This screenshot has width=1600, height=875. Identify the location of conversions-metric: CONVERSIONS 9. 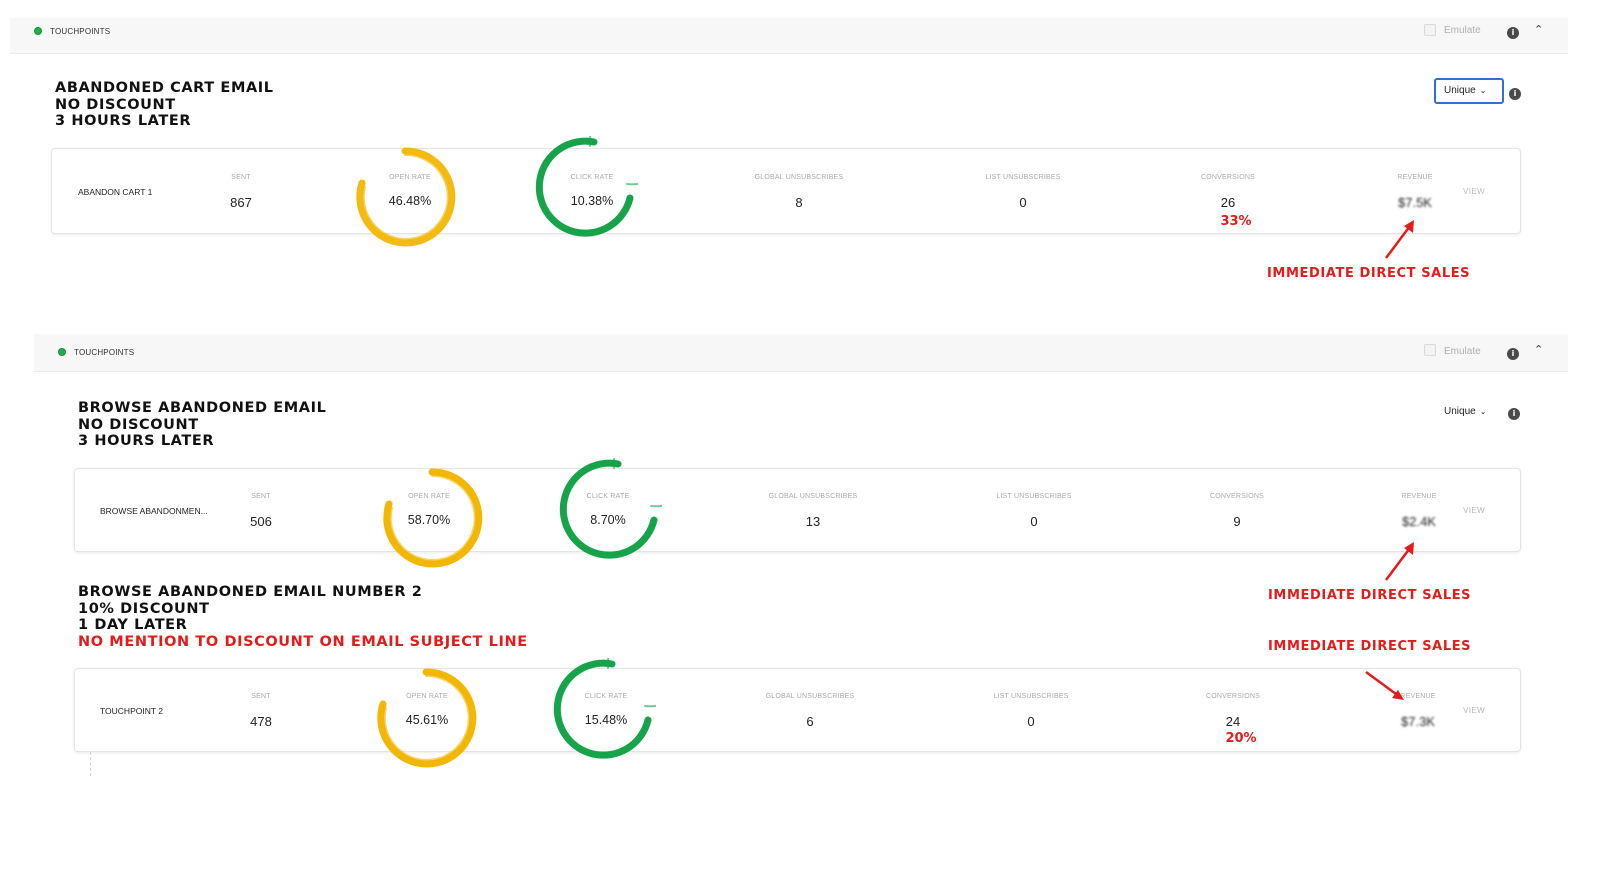
(1237, 511).